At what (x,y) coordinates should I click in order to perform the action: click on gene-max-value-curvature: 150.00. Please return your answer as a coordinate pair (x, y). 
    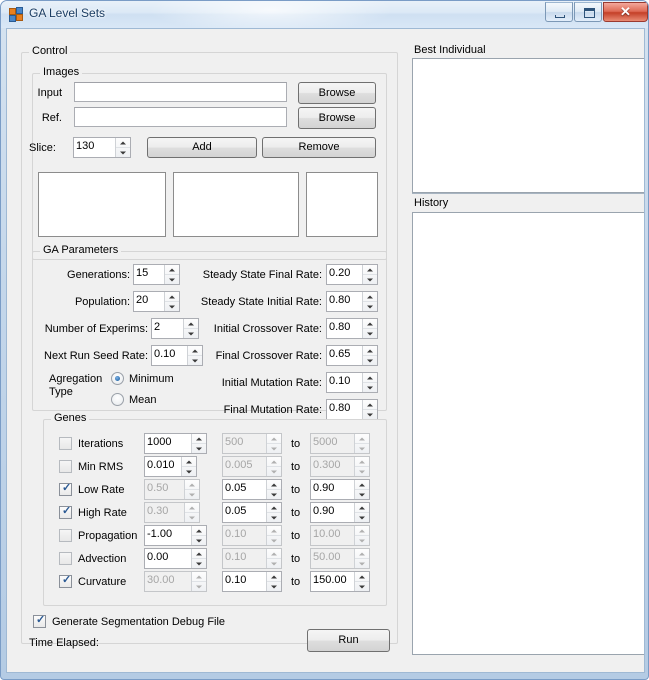
    Looking at the image, I should click on (332, 581).